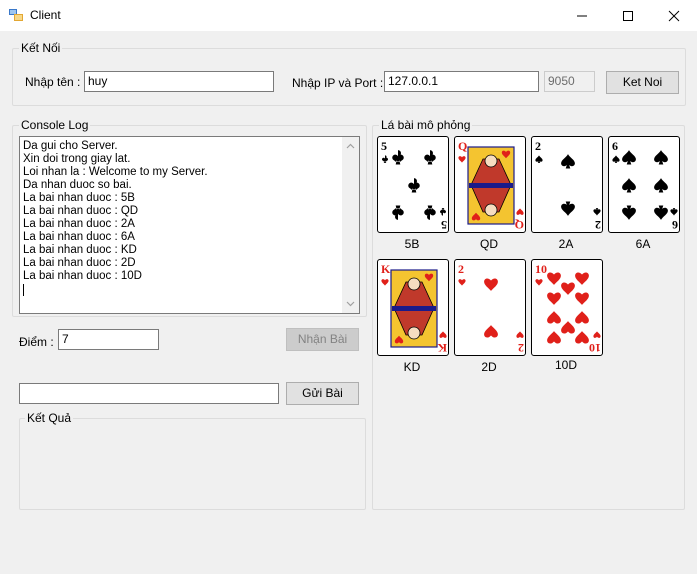 The height and width of the screenshot is (574, 697). Describe the element at coordinates (461, 81) in the screenshot. I see `ip-input: 127.0.0.1` at that location.